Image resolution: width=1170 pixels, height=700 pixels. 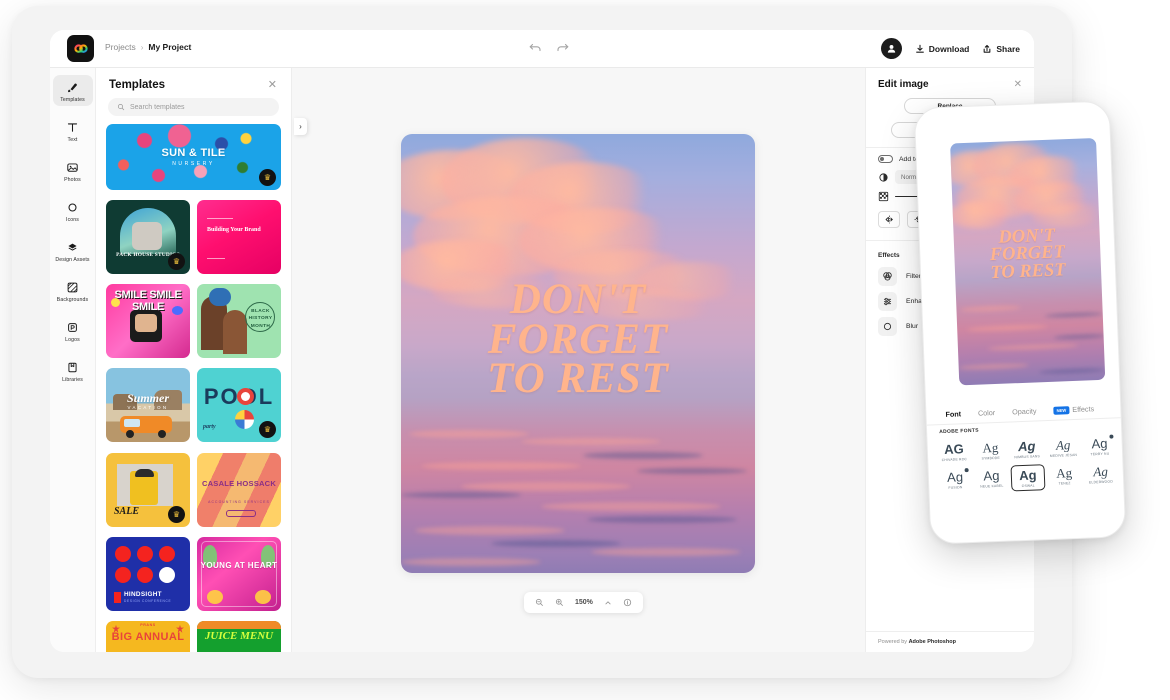 What do you see at coordinates (1100, 454) in the screenshot?
I see `font-name: TERRY NU` at bounding box center [1100, 454].